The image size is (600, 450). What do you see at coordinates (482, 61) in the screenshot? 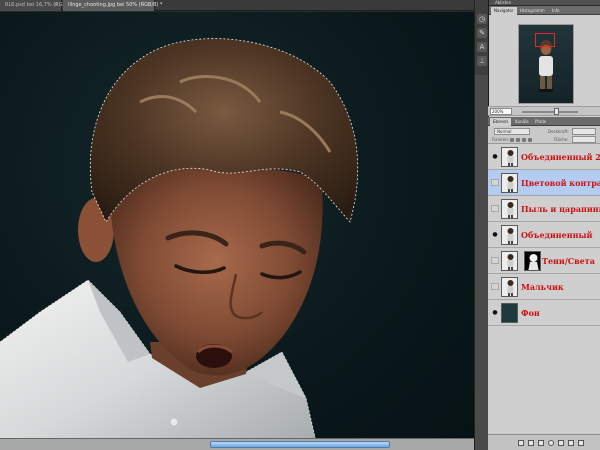
I see `stamp-icon: ⊥` at bounding box center [482, 61].